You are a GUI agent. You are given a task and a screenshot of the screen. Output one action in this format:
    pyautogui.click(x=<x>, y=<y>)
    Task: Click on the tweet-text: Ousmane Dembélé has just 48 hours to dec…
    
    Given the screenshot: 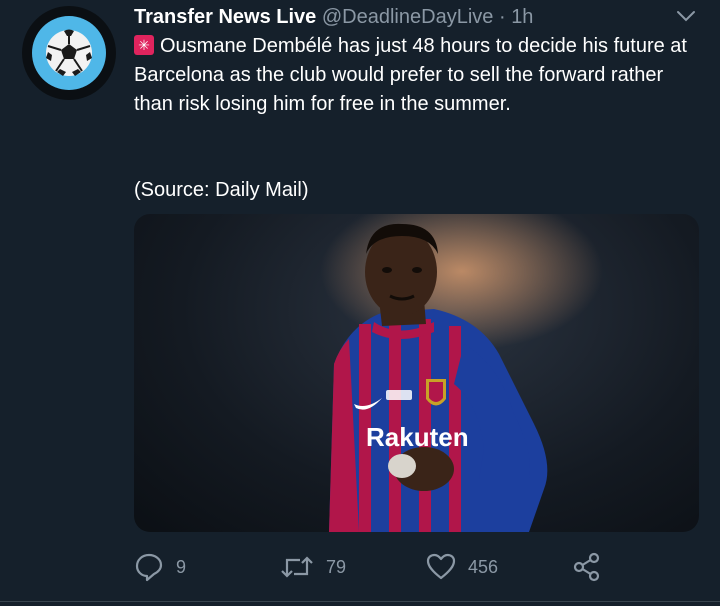 What is the action you would take?
    pyautogui.click(x=414, y=75)
    